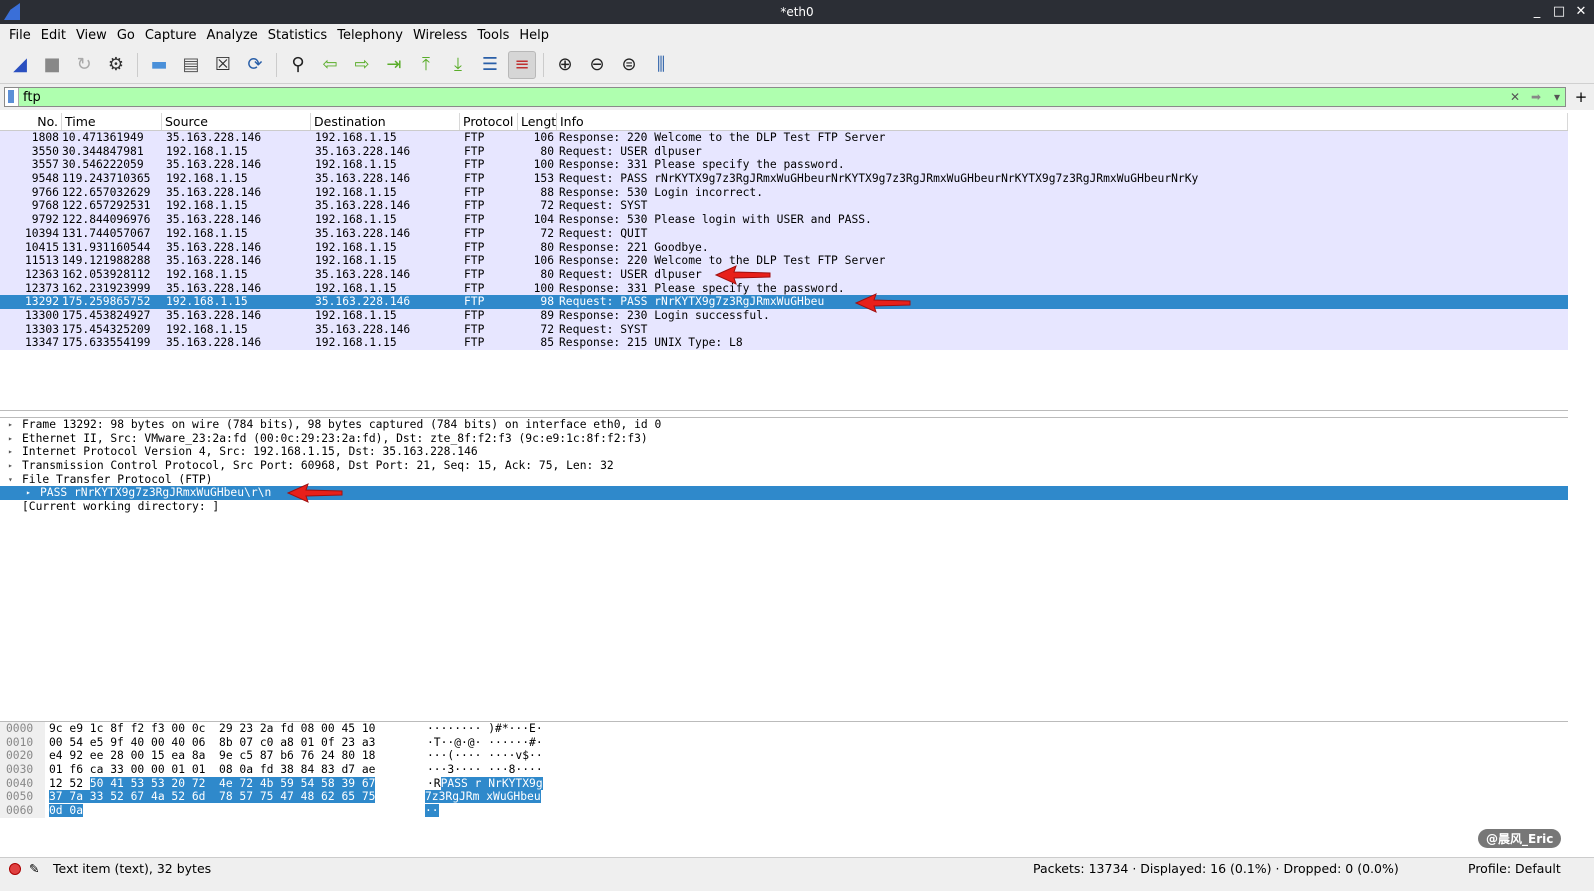  Describe the element at coordinates (543, 179) in the screenshot. I see `packet-length: 153` at that location.